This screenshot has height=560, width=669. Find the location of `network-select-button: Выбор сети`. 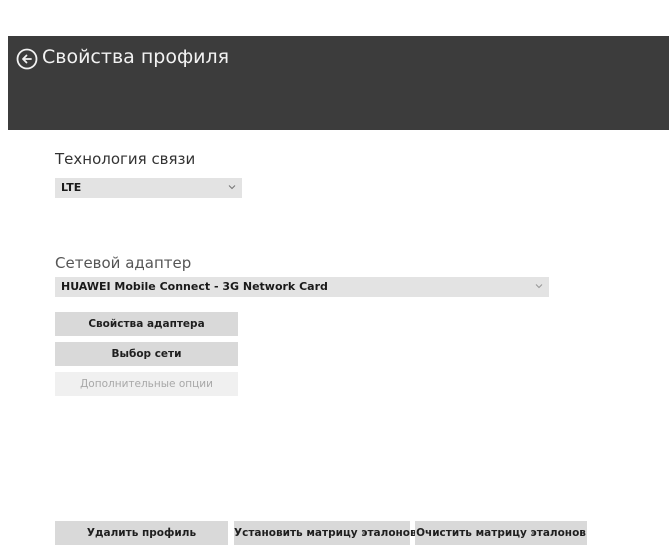

network-select-button: Выбор сети is located at coordinates (146, 354).